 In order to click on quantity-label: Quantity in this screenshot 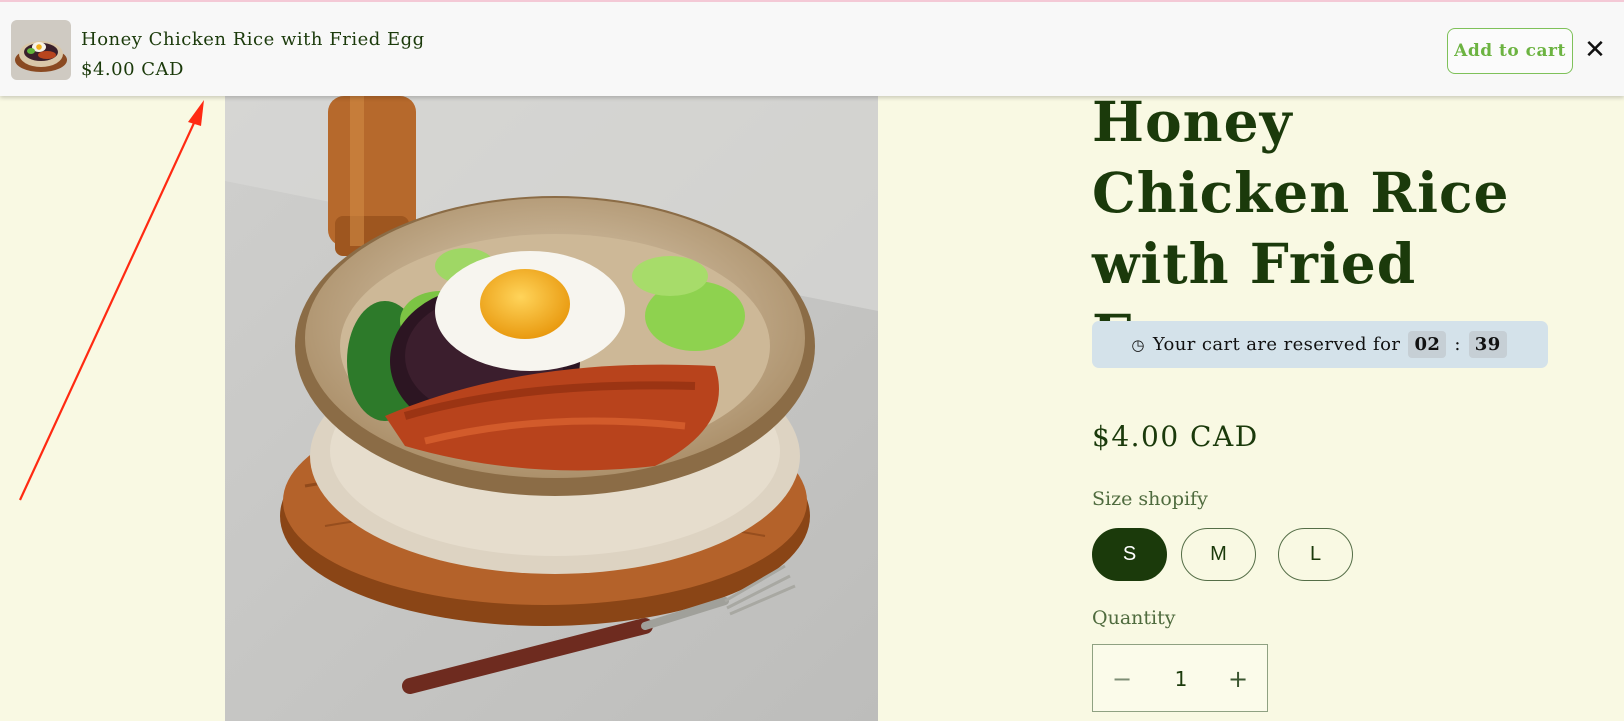, I will do `click(1134, 618)`.